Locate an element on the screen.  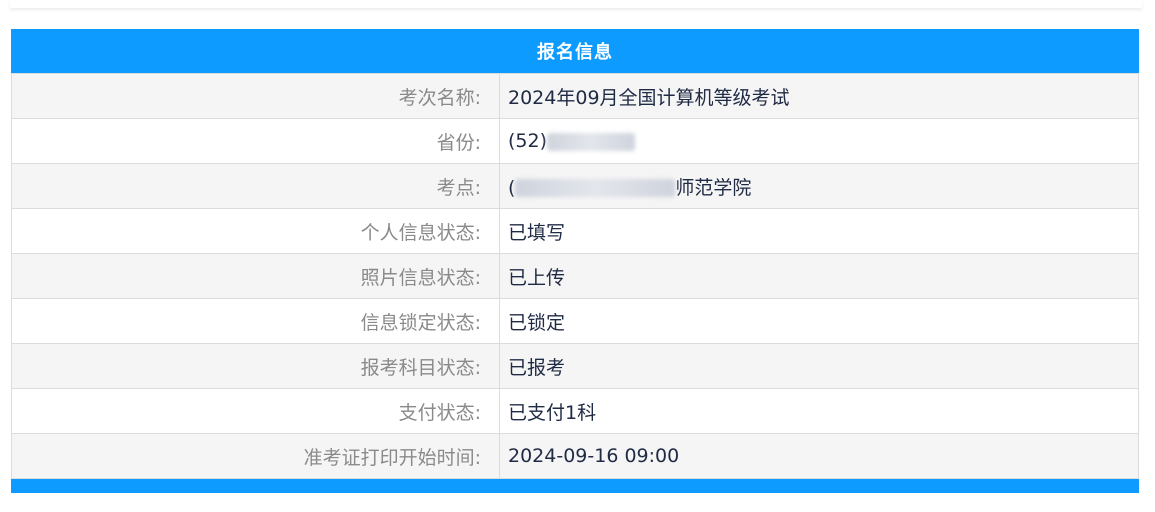
row-value-exam-site: ( 师范学院 is located at coordinates (819, 186).